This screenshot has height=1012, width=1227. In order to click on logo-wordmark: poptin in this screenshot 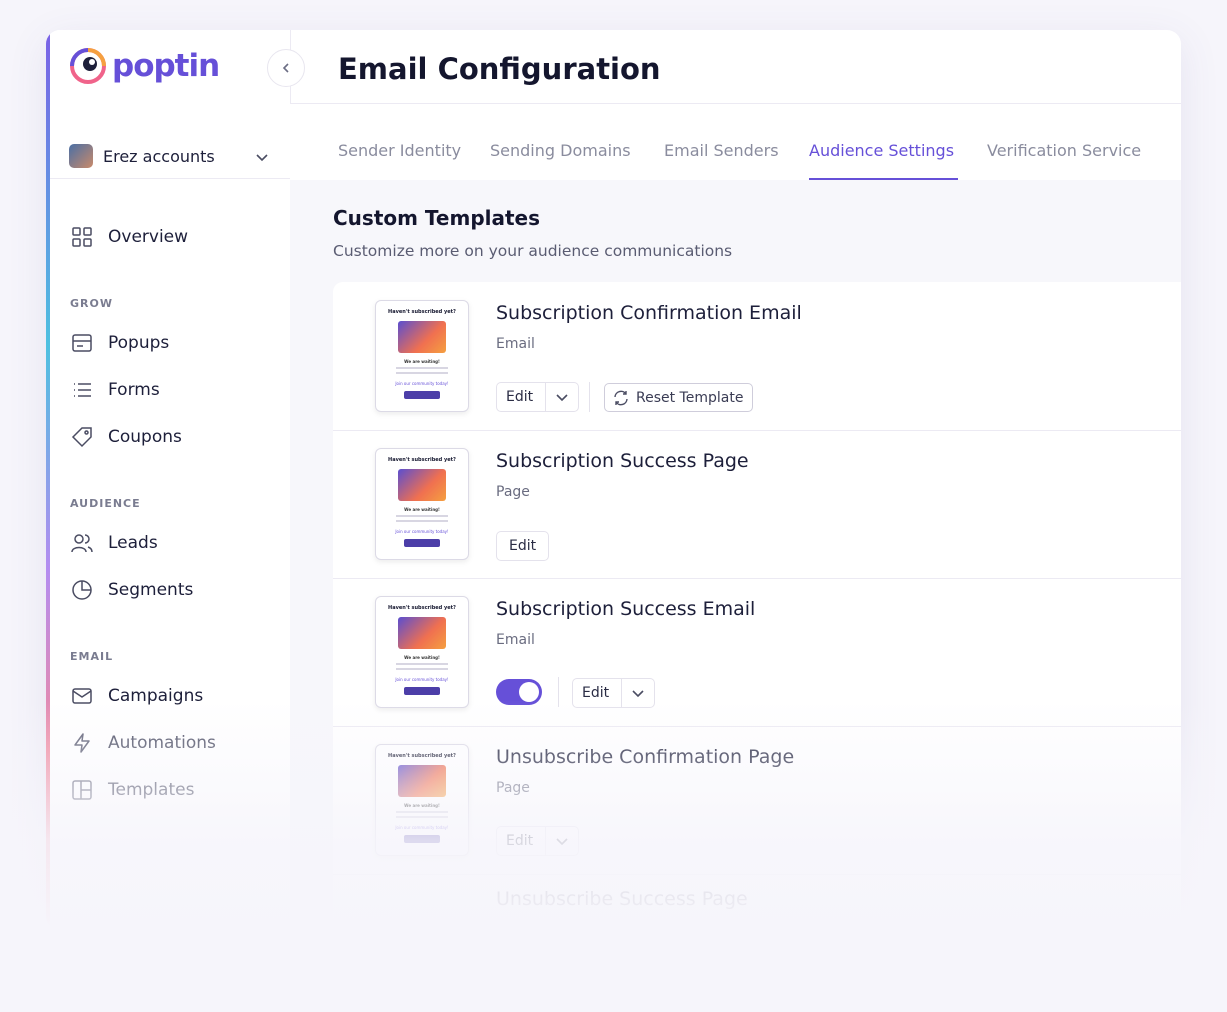, I will do `click(166, 66)`.